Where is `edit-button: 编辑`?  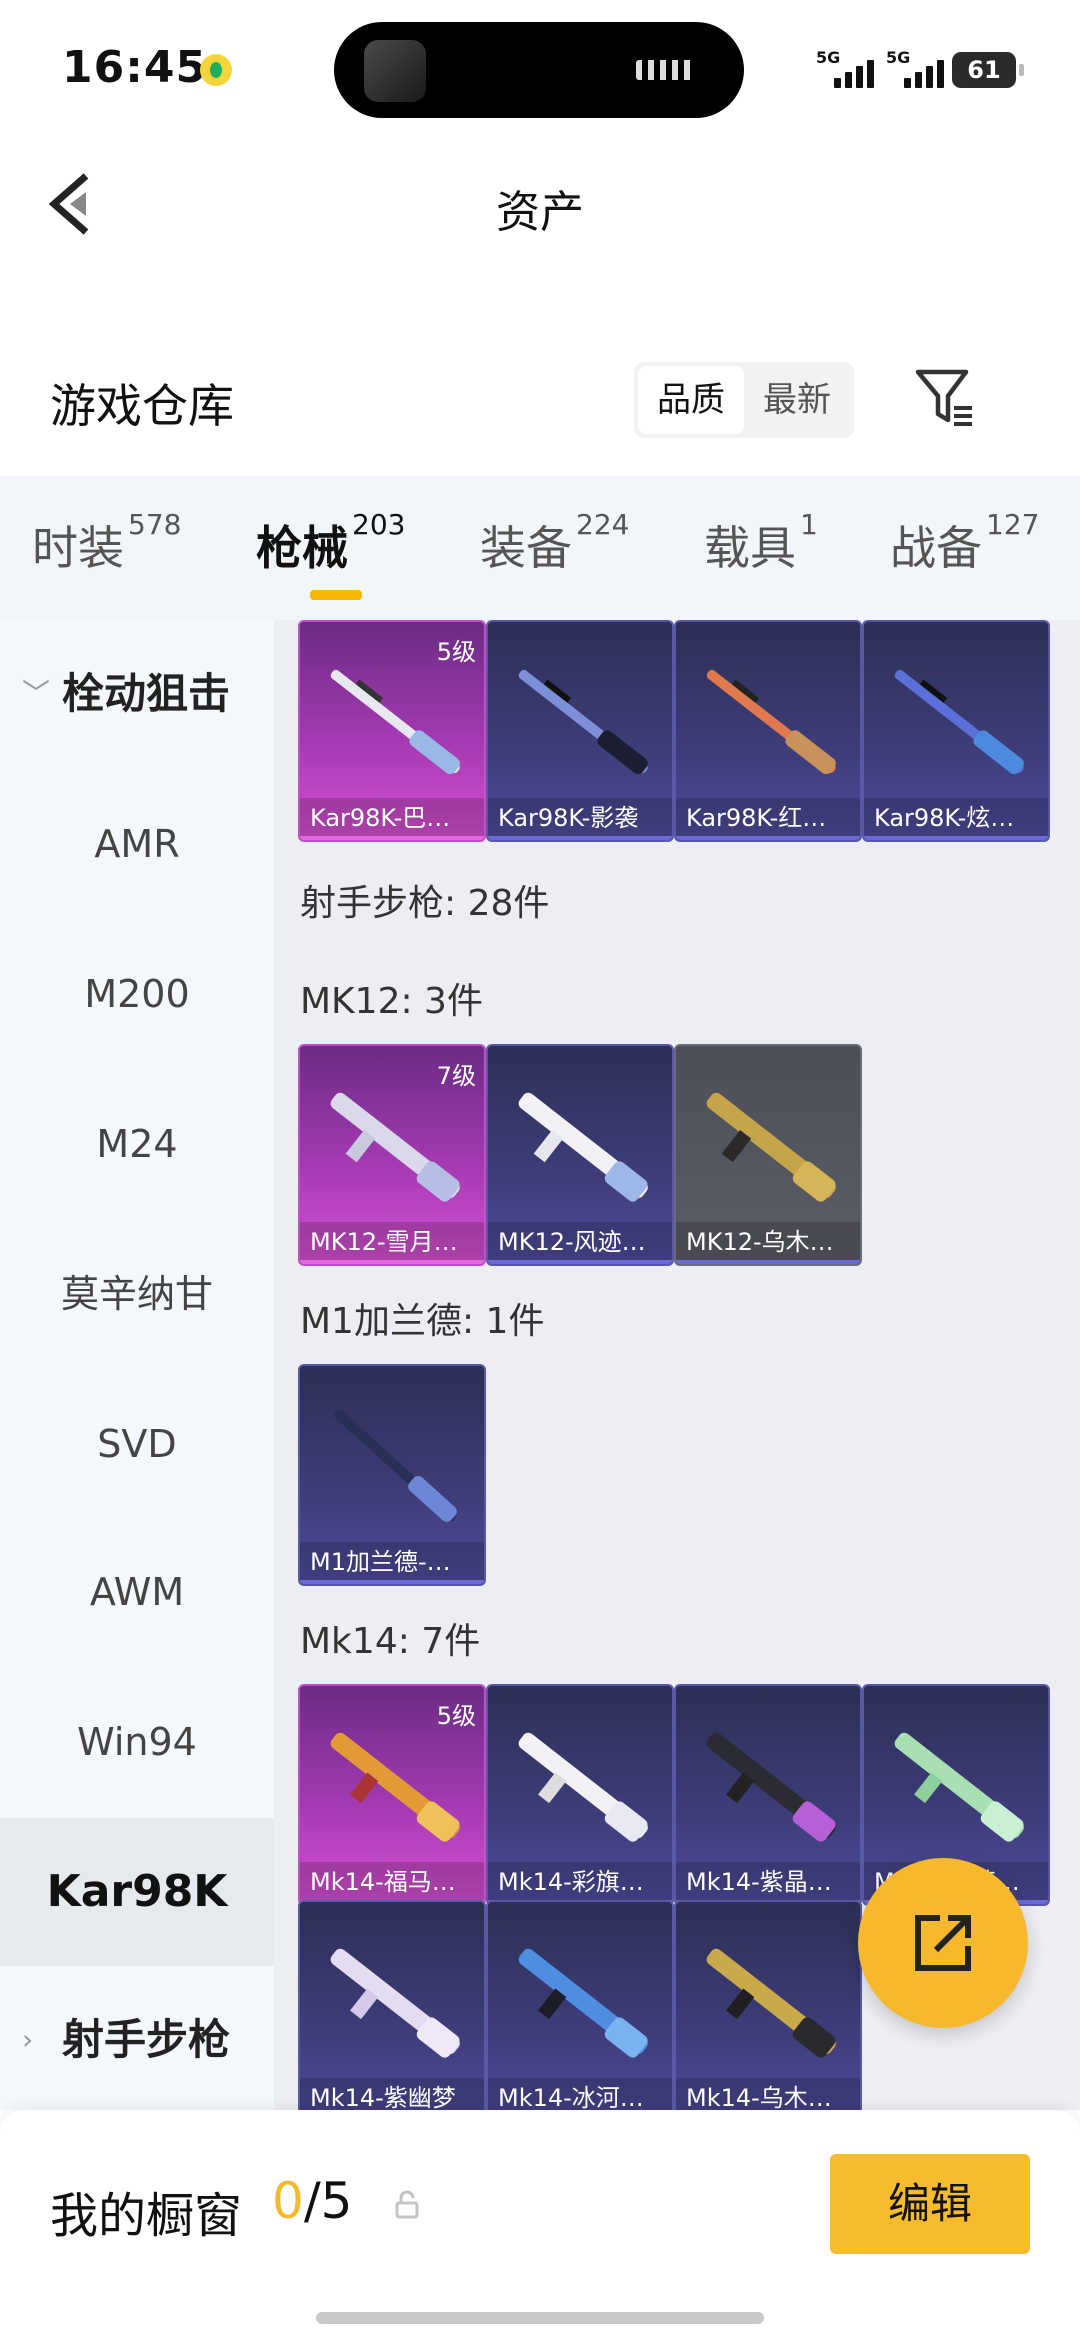
edit-button: 编辑 is located at coordinates (930, 2204).